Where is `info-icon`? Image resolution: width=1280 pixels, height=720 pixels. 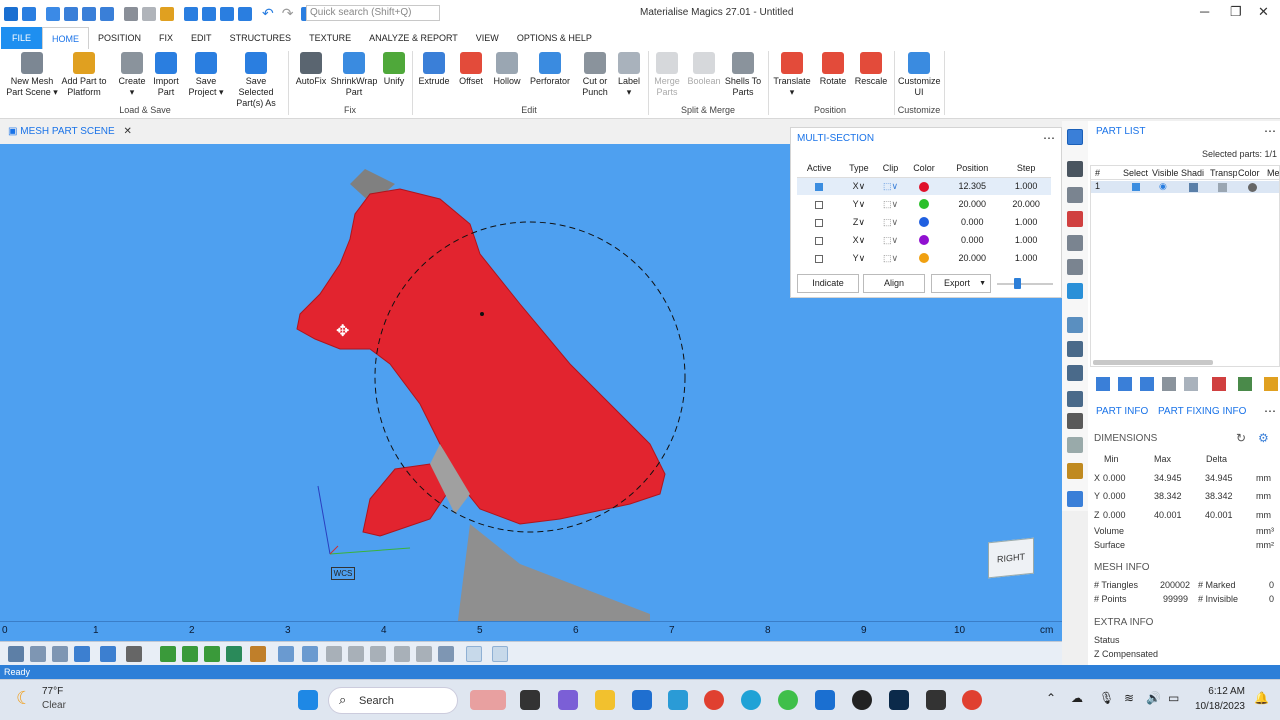 info-icon is located at coordinates (1245, 384).